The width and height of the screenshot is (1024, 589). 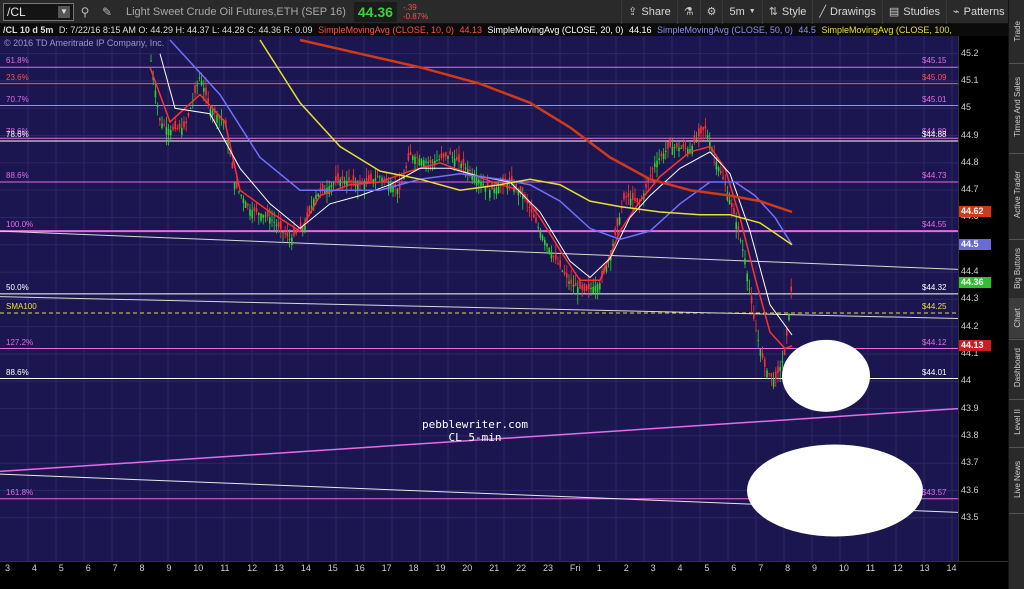 I want to click on share-button: ⇪ Share, so click(x=649, y=12).